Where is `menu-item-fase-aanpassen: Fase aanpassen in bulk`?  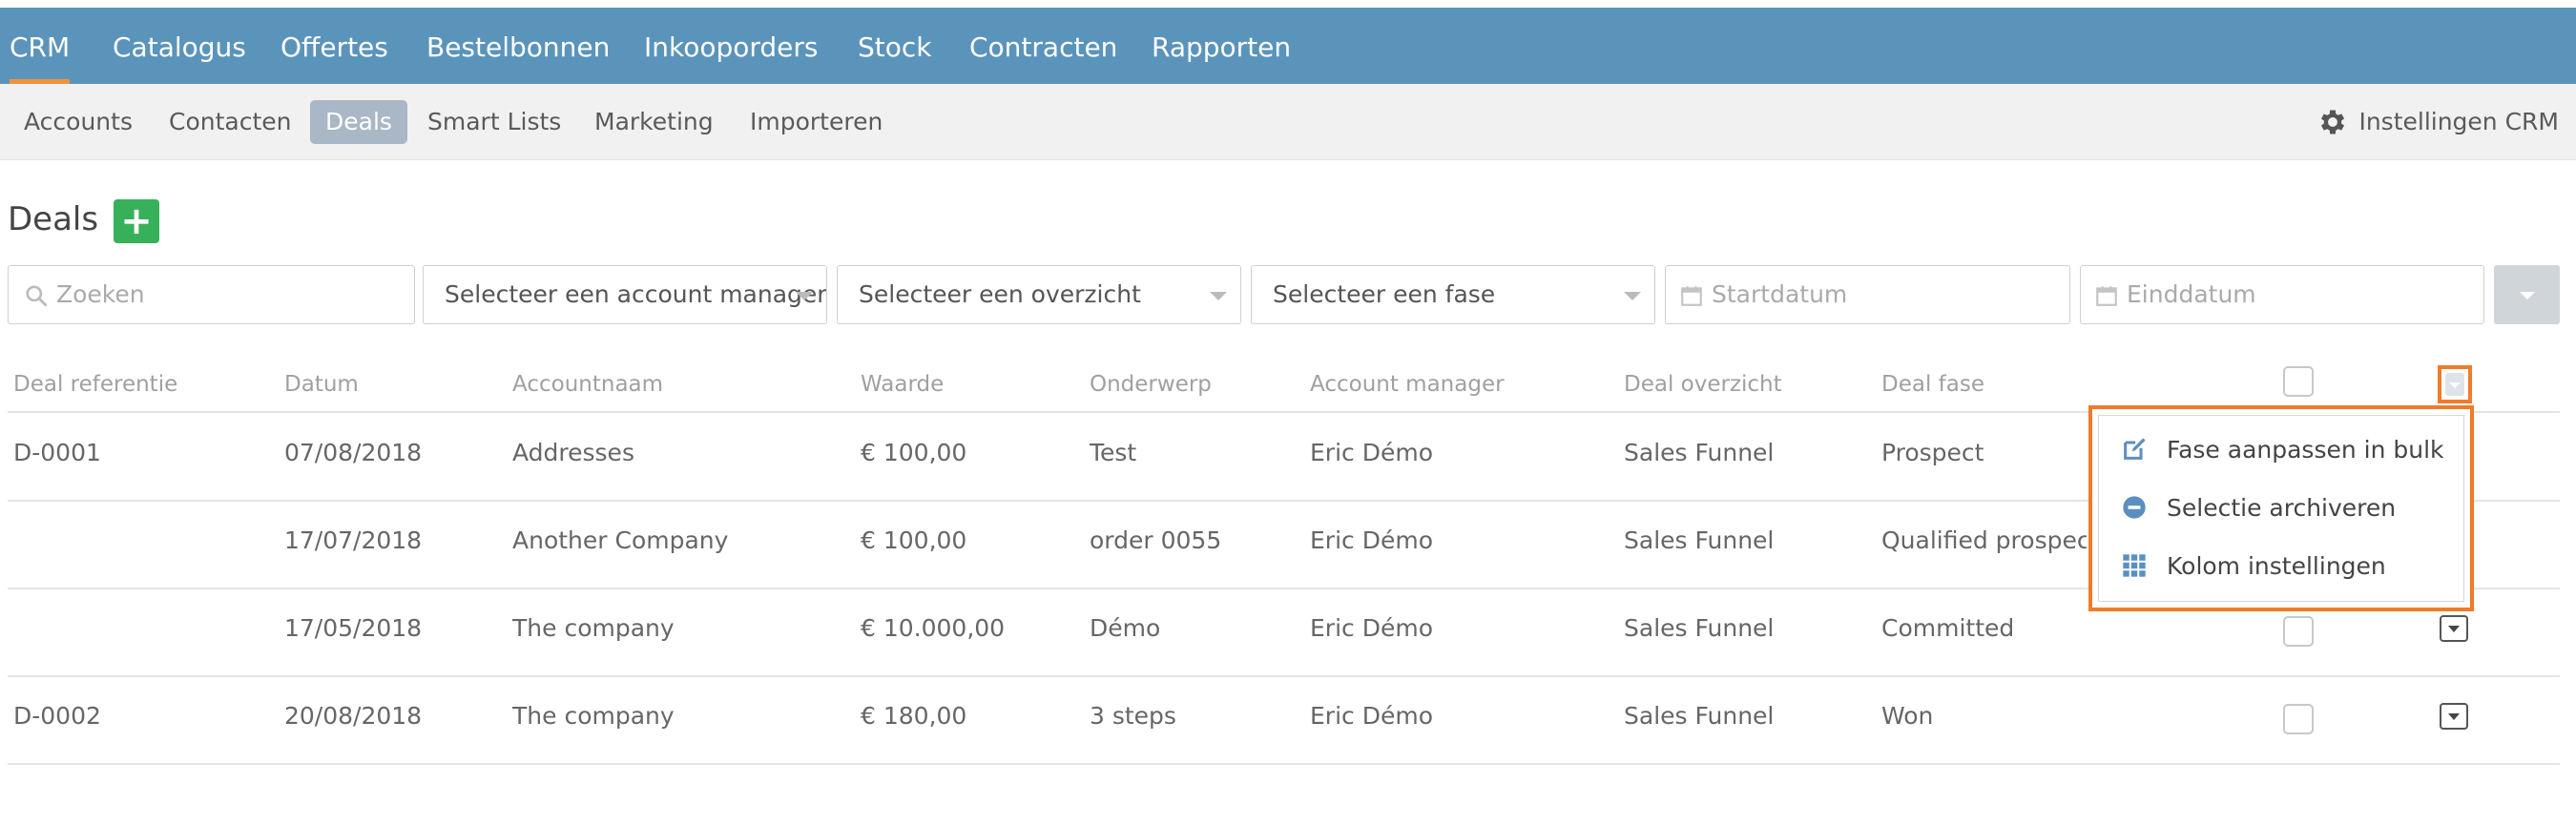
menu-item-fase-aanpassen: Fase aanpassen in bulk is located at coordinates (2282, 449).